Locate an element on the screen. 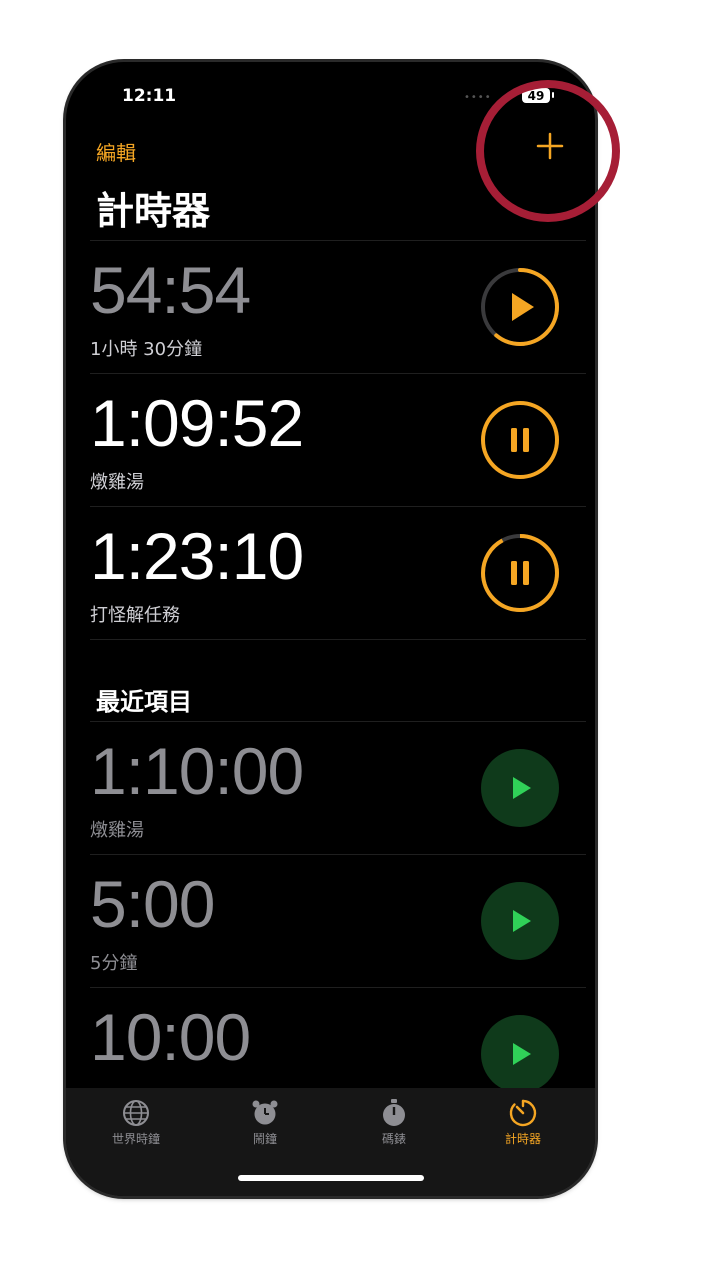  tab-label: 計時器 is located at coordinates (522, 1139).